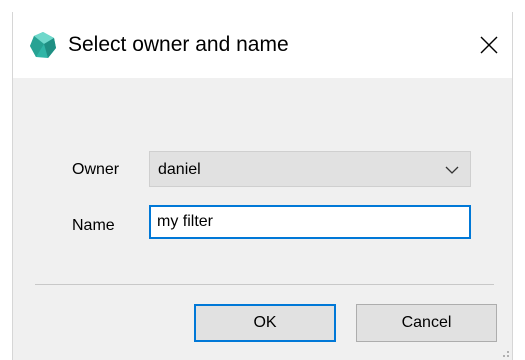  Describe the element at coordinates (310, 169) in the screenshot. I see `owner-dropdown: daniel` at that location.